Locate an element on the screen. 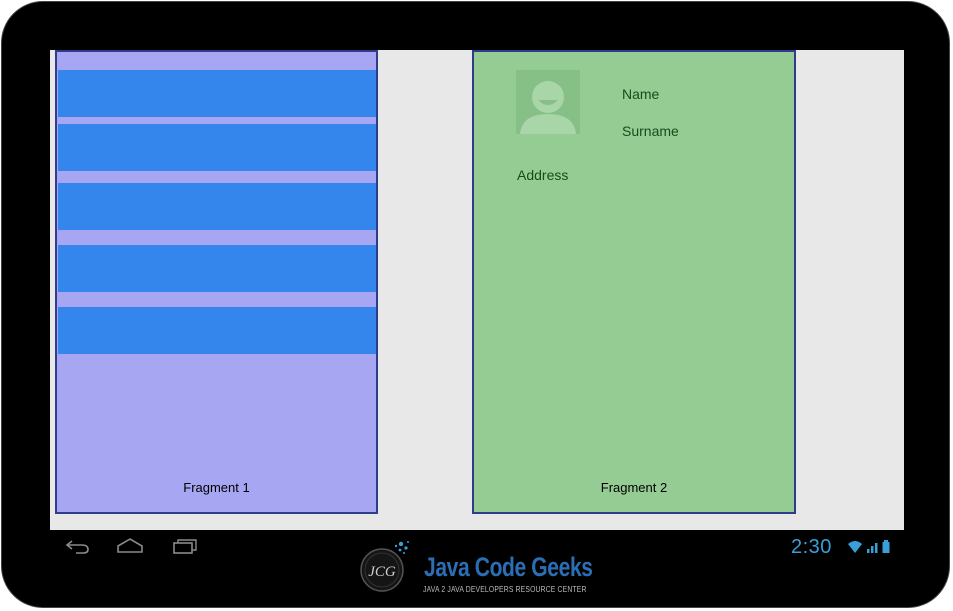 This screenshot has width=953, height=611. back-icon is located at coordinates (78, 548).